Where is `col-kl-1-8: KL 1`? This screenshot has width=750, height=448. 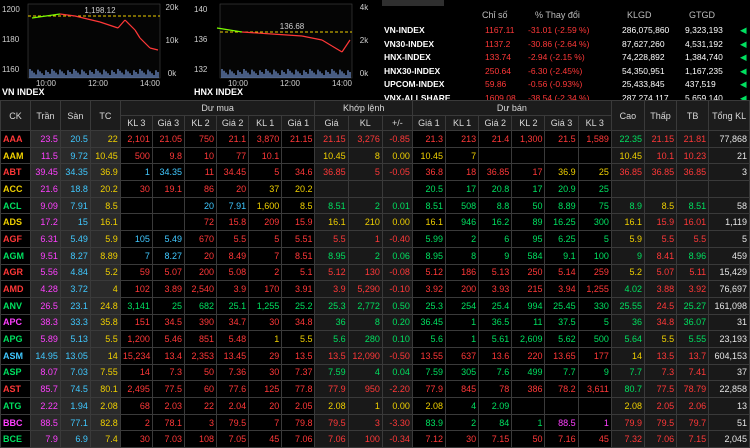 col-kl-1-8: KL 1 is located at coordinates (265, 123).